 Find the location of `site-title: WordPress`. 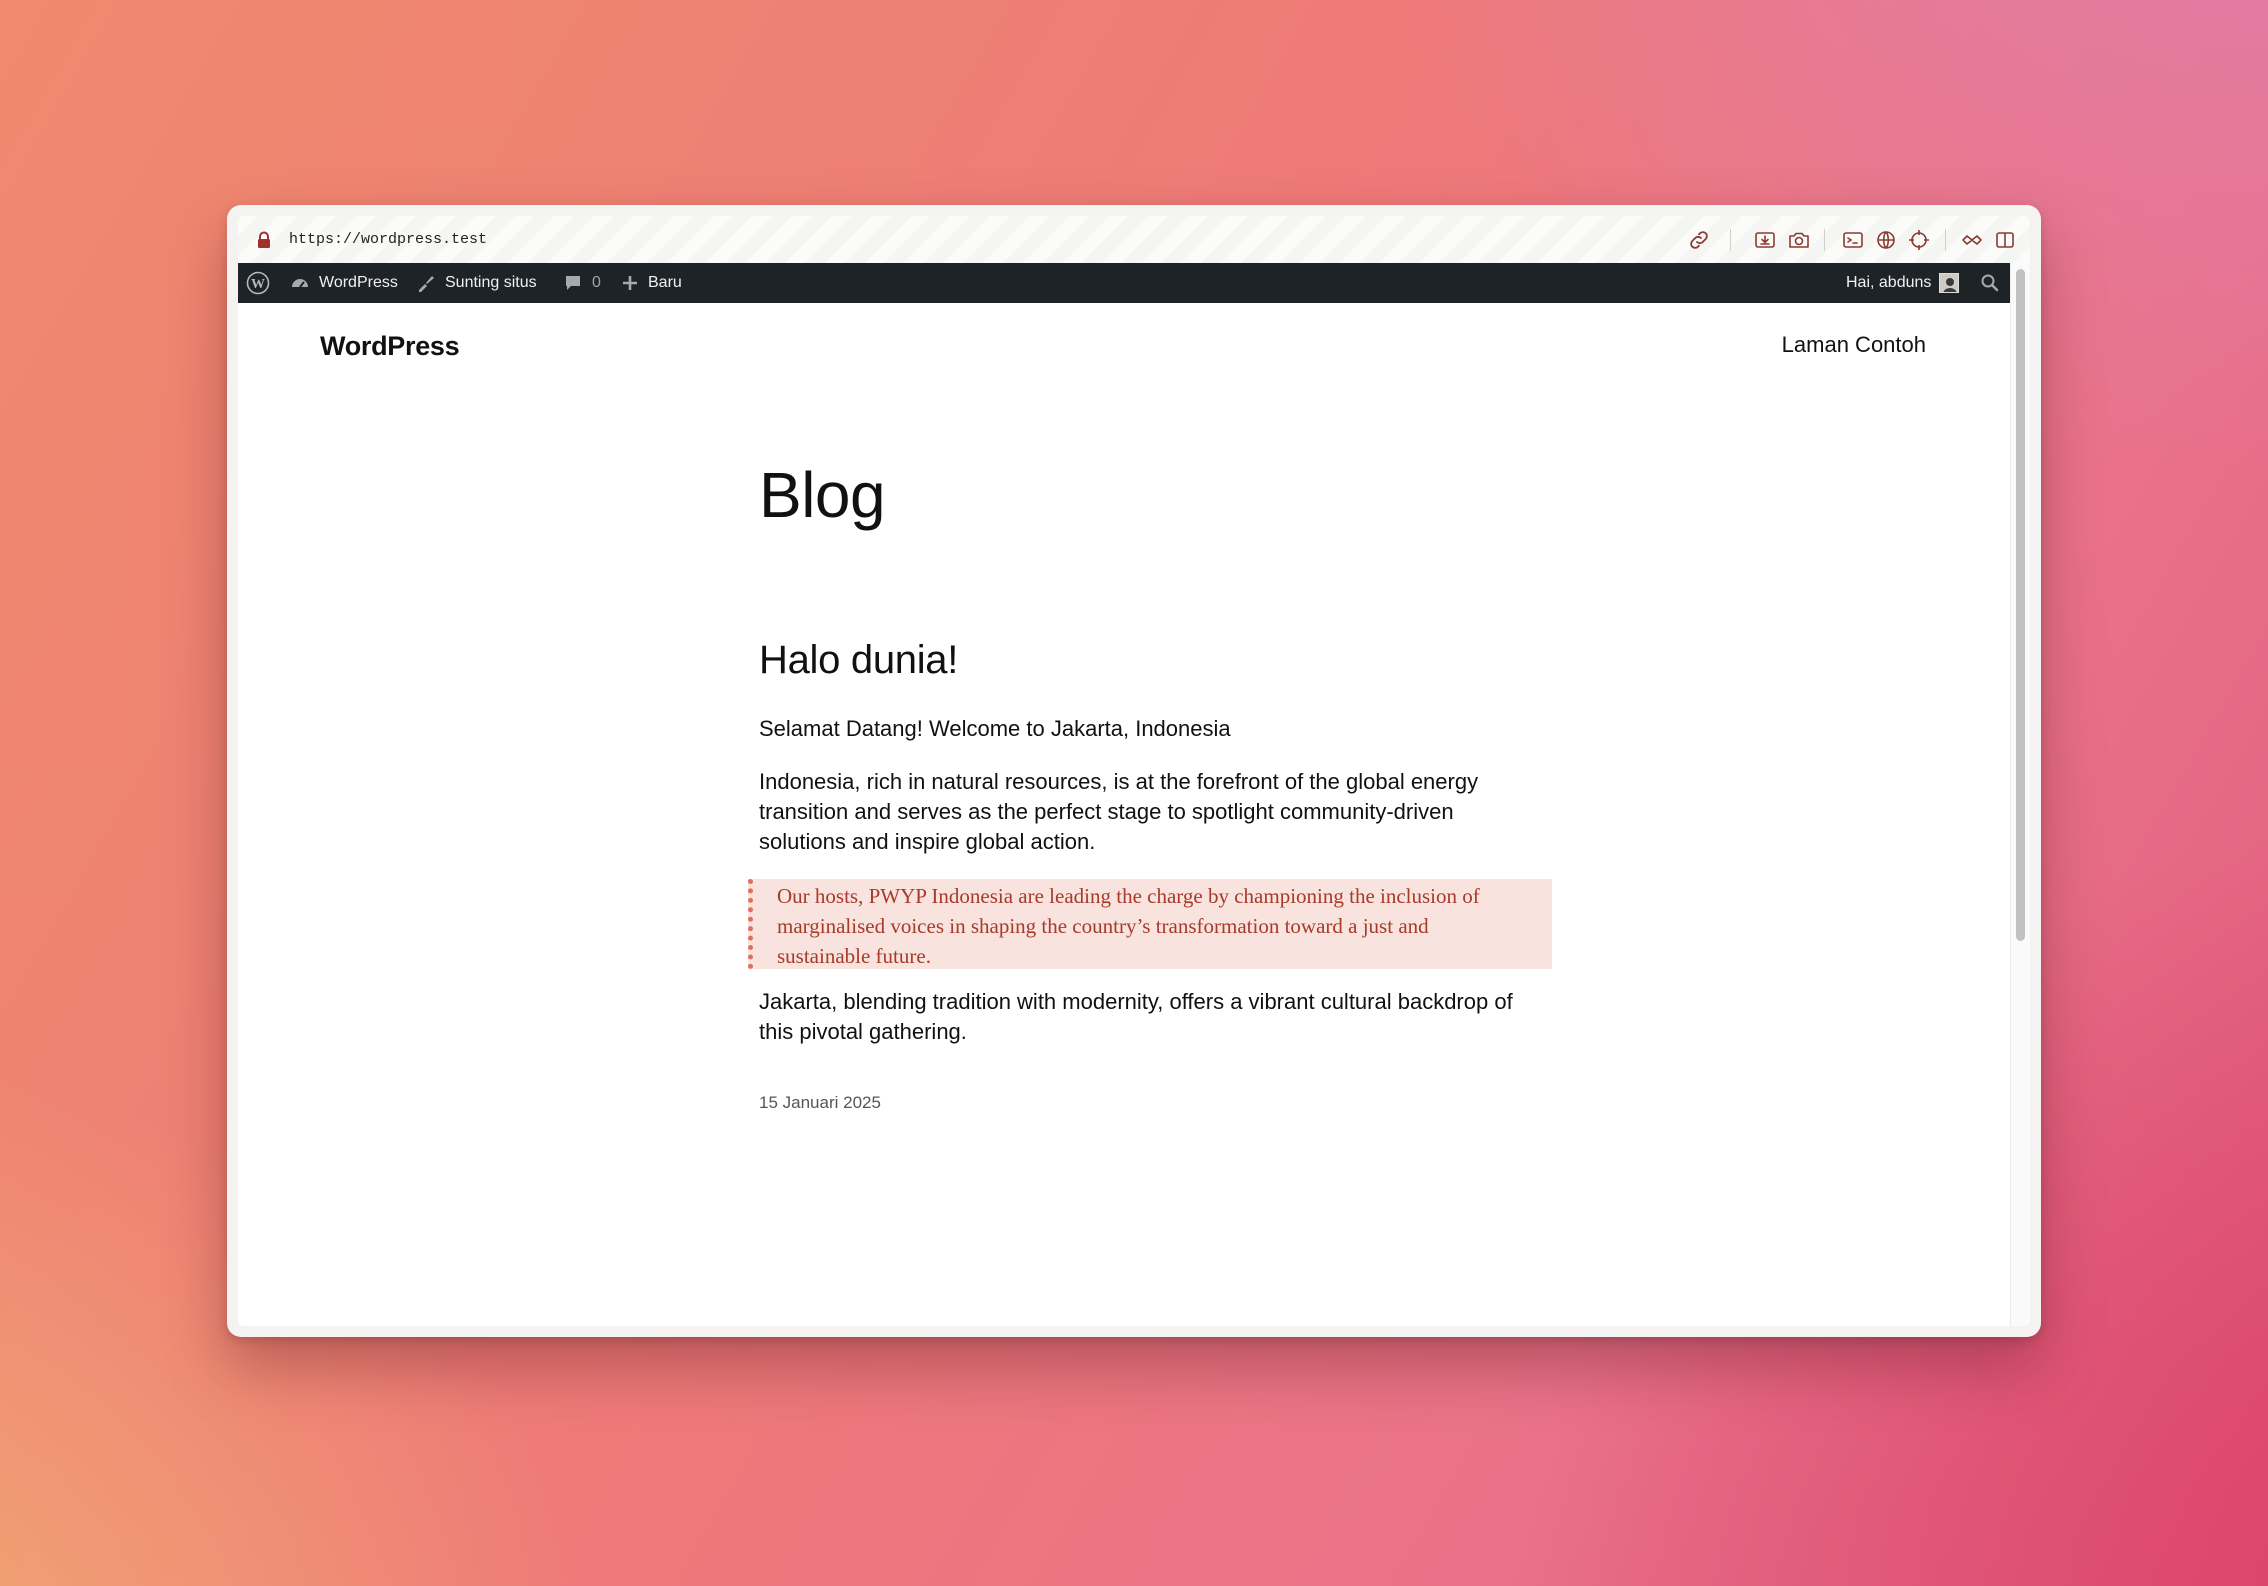

site-title: WordPress is located at coordinates (390, 346).